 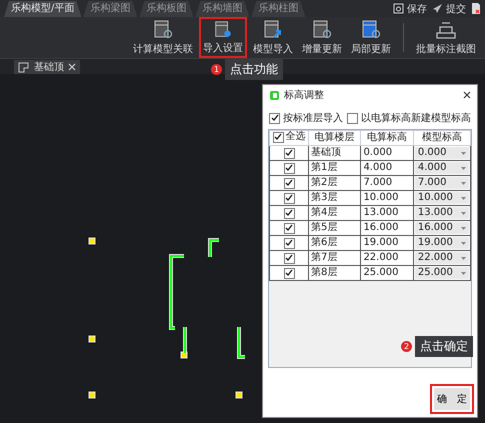 What do you see at coordinates (398, 8) in the screenshot?
I see `save-icon` at bounding box center [398, 8].